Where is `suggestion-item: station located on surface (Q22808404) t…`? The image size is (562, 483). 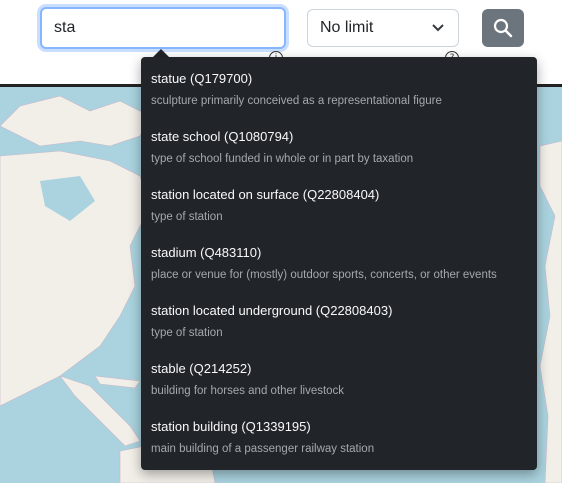
suggestion-item: station located on surface (Q22808404) t… is located at coordinates (339, 213).